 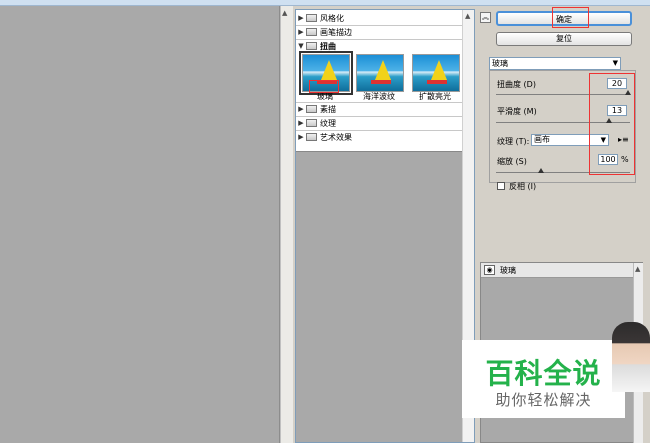 What do you see at coordinates (513, 141) in the screenshot?
I see `texture-label: 纹理 (T):` at bounding box center [513, 141].